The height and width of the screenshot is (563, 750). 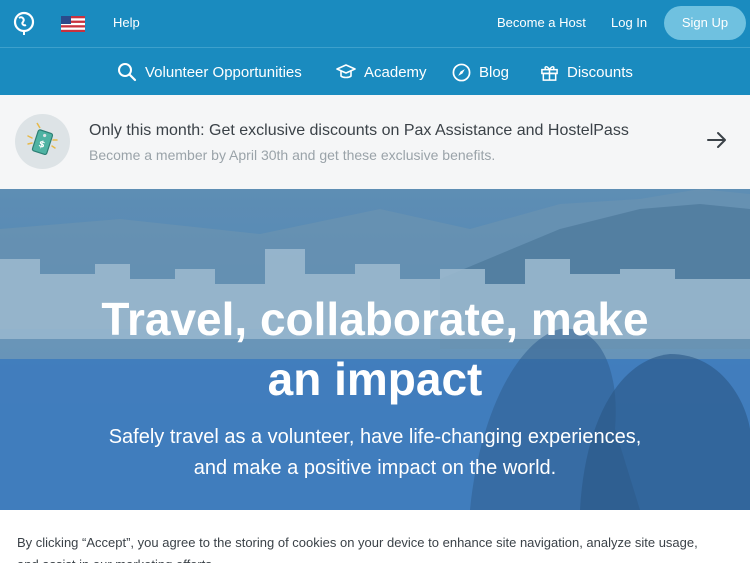 I want to click on us-flag-icon, so click(x=73, y=24).